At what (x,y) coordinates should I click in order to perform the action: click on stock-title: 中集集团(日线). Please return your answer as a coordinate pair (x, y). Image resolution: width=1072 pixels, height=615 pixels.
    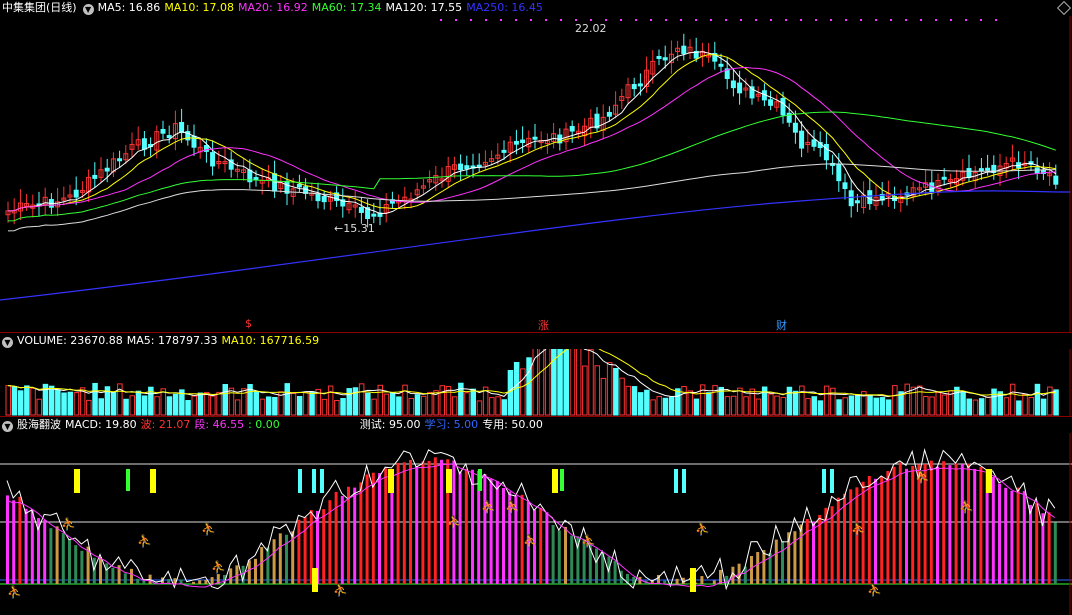
    Looking at the image, I should click on (39, 7).